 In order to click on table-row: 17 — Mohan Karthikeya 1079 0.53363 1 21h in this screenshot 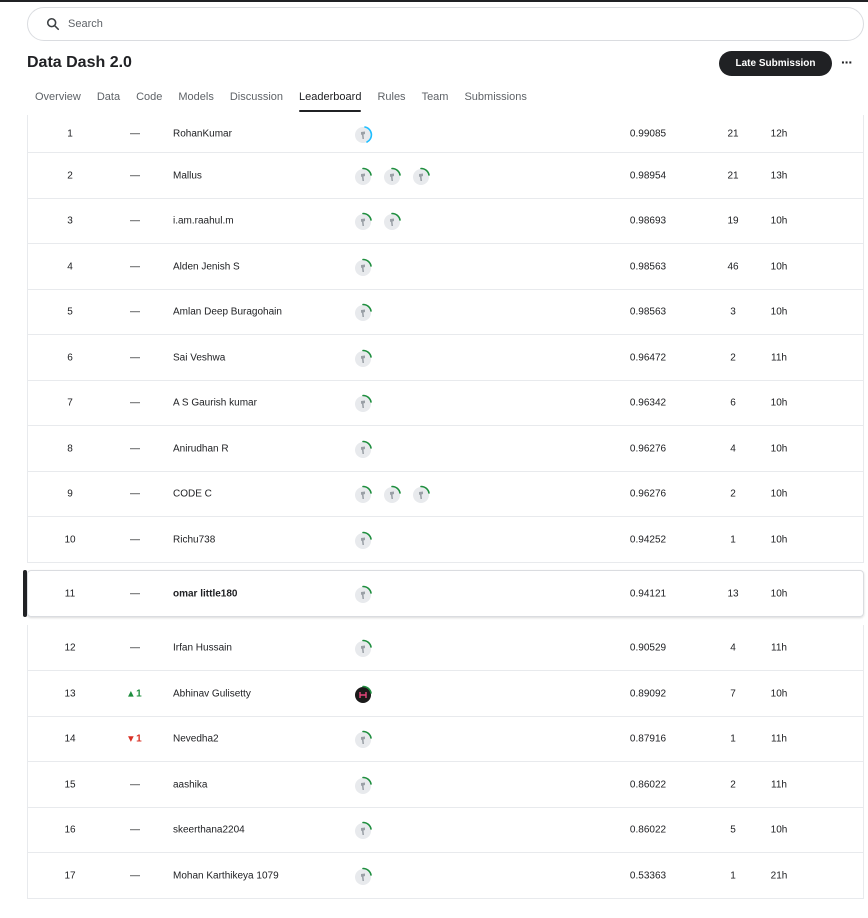, I will do `click(445, 876)`.